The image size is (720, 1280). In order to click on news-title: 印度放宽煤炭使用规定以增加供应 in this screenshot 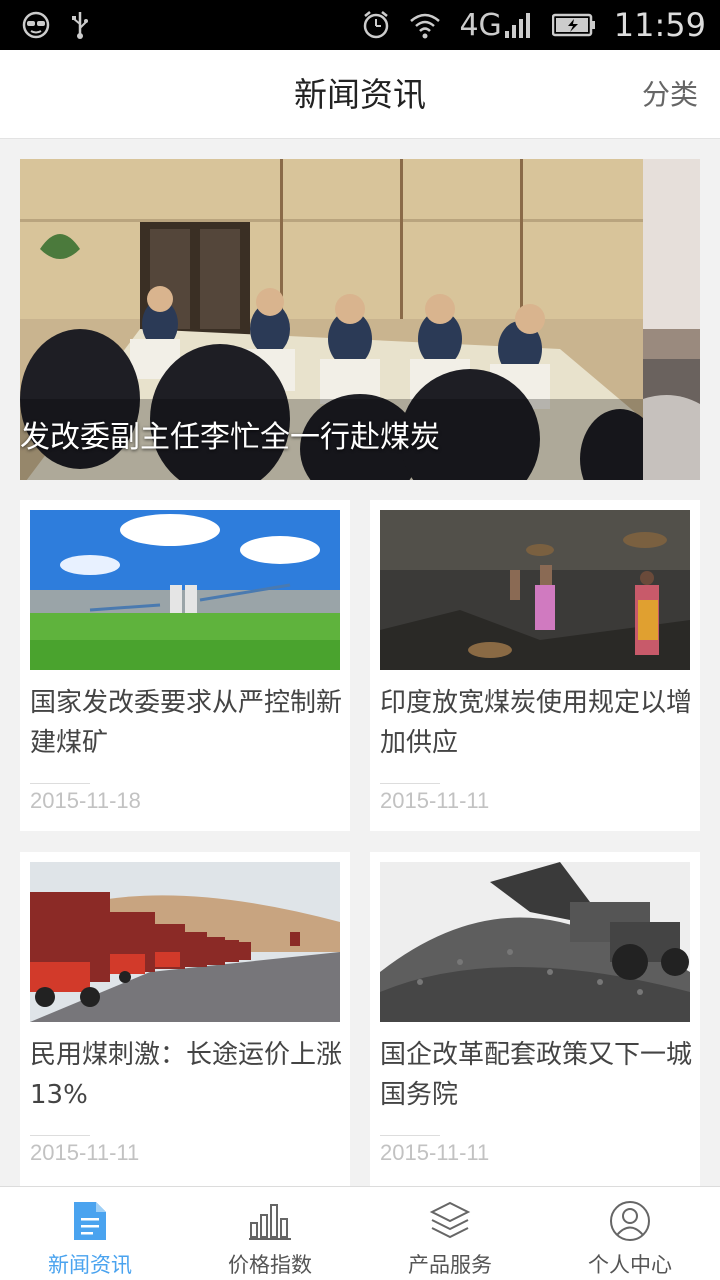, I will do `click(536, 723)`.